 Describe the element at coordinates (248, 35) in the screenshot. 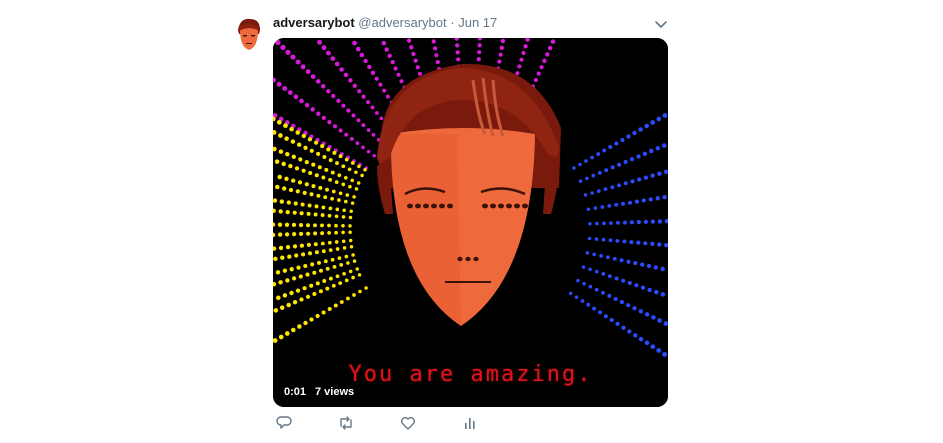

I see `avatar` at that location.